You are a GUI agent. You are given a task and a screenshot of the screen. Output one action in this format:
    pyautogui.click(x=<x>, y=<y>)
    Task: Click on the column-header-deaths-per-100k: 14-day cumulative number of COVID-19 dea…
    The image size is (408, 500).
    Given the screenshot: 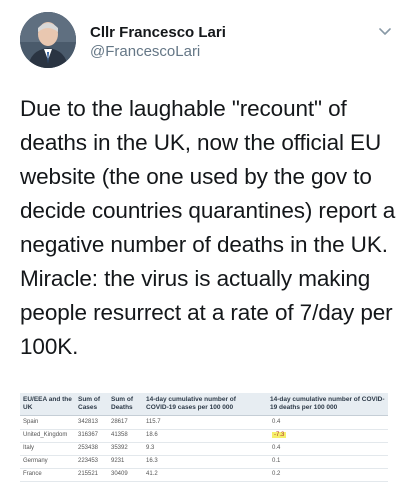 What is the action you would take?
    pyautogui.click(x=327, y=403)
    